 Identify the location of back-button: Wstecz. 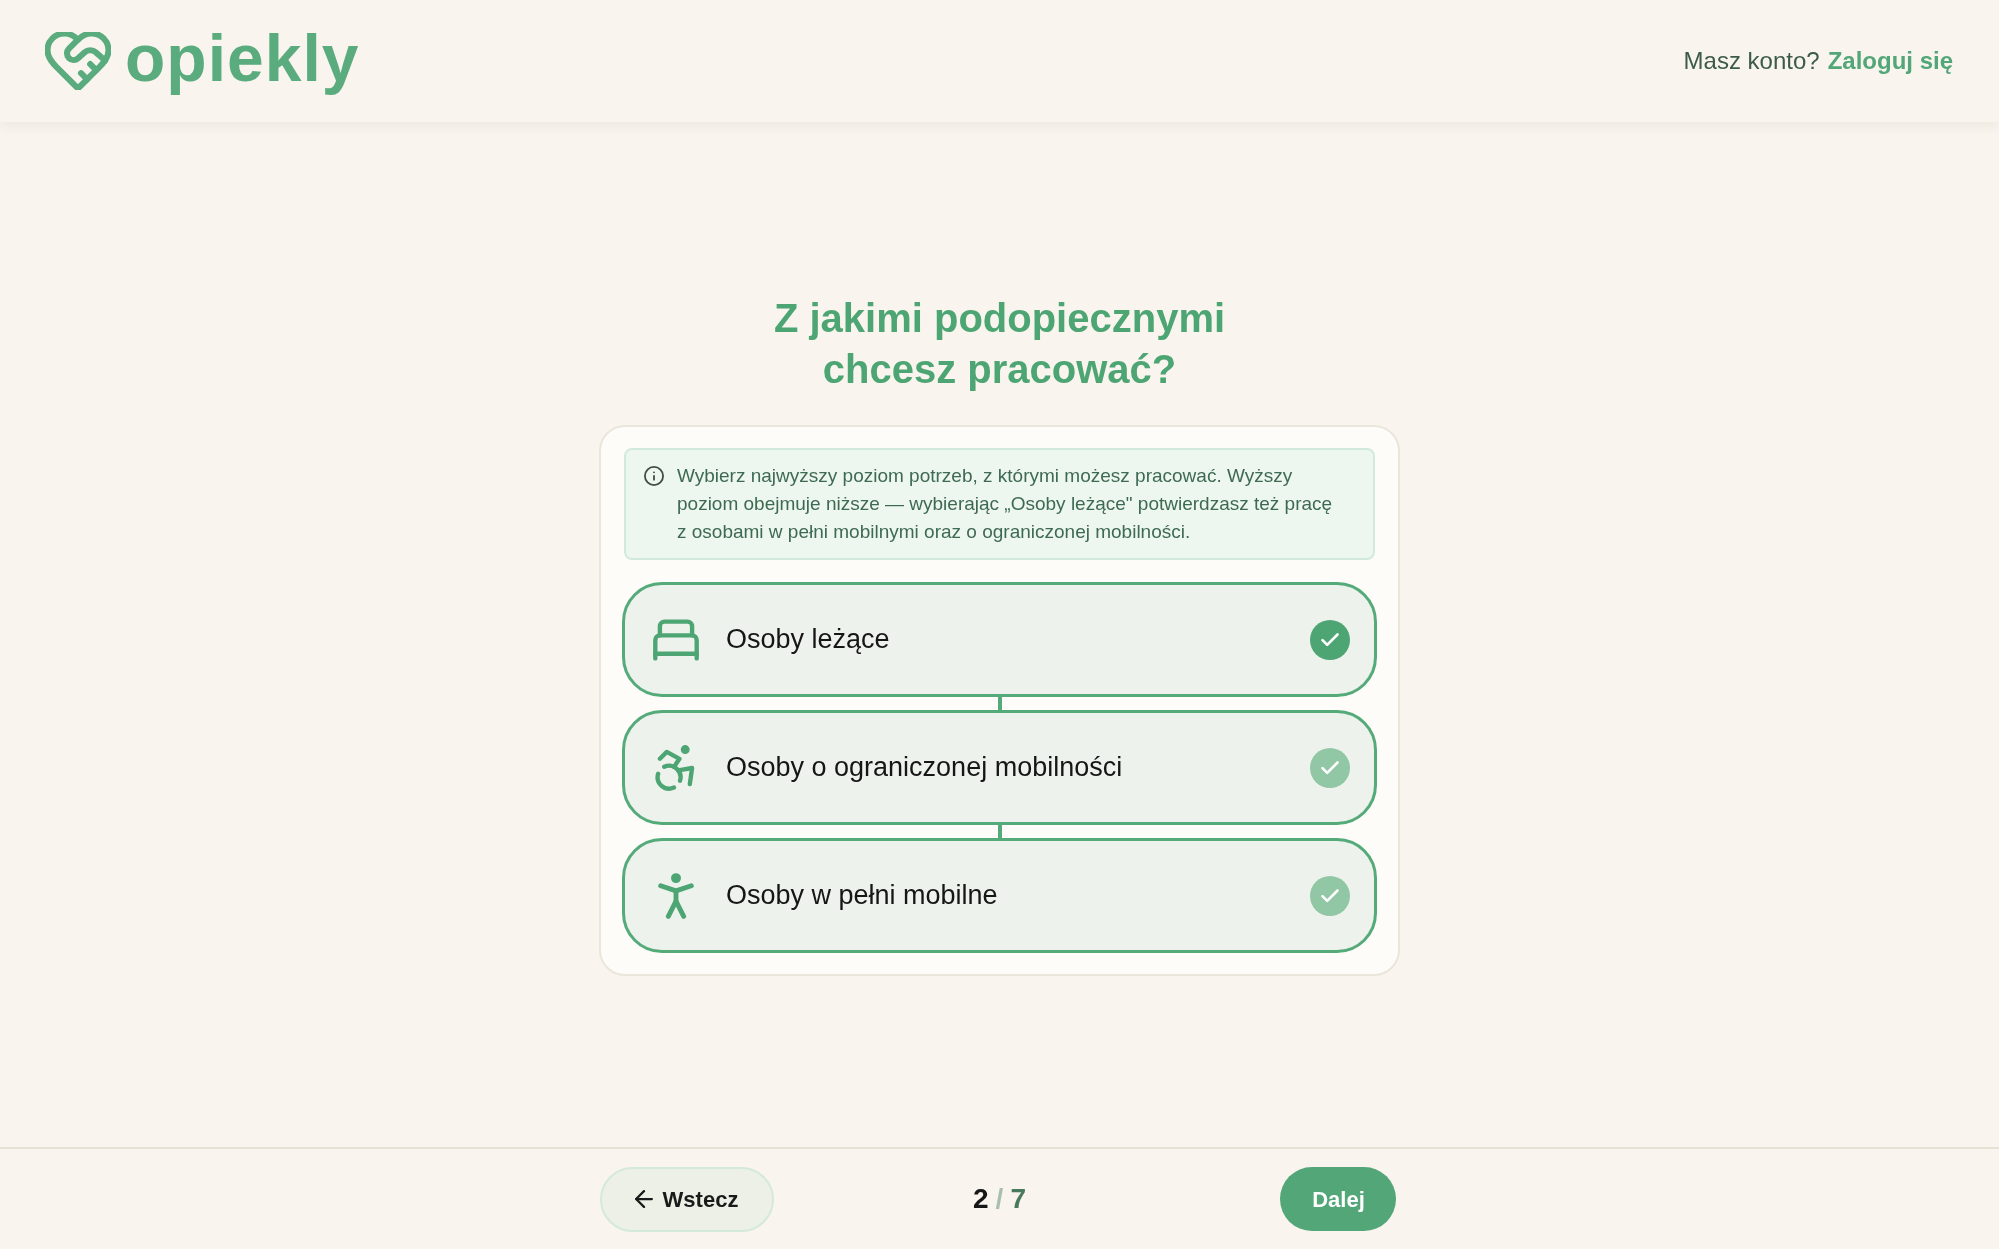
(686, 1199).